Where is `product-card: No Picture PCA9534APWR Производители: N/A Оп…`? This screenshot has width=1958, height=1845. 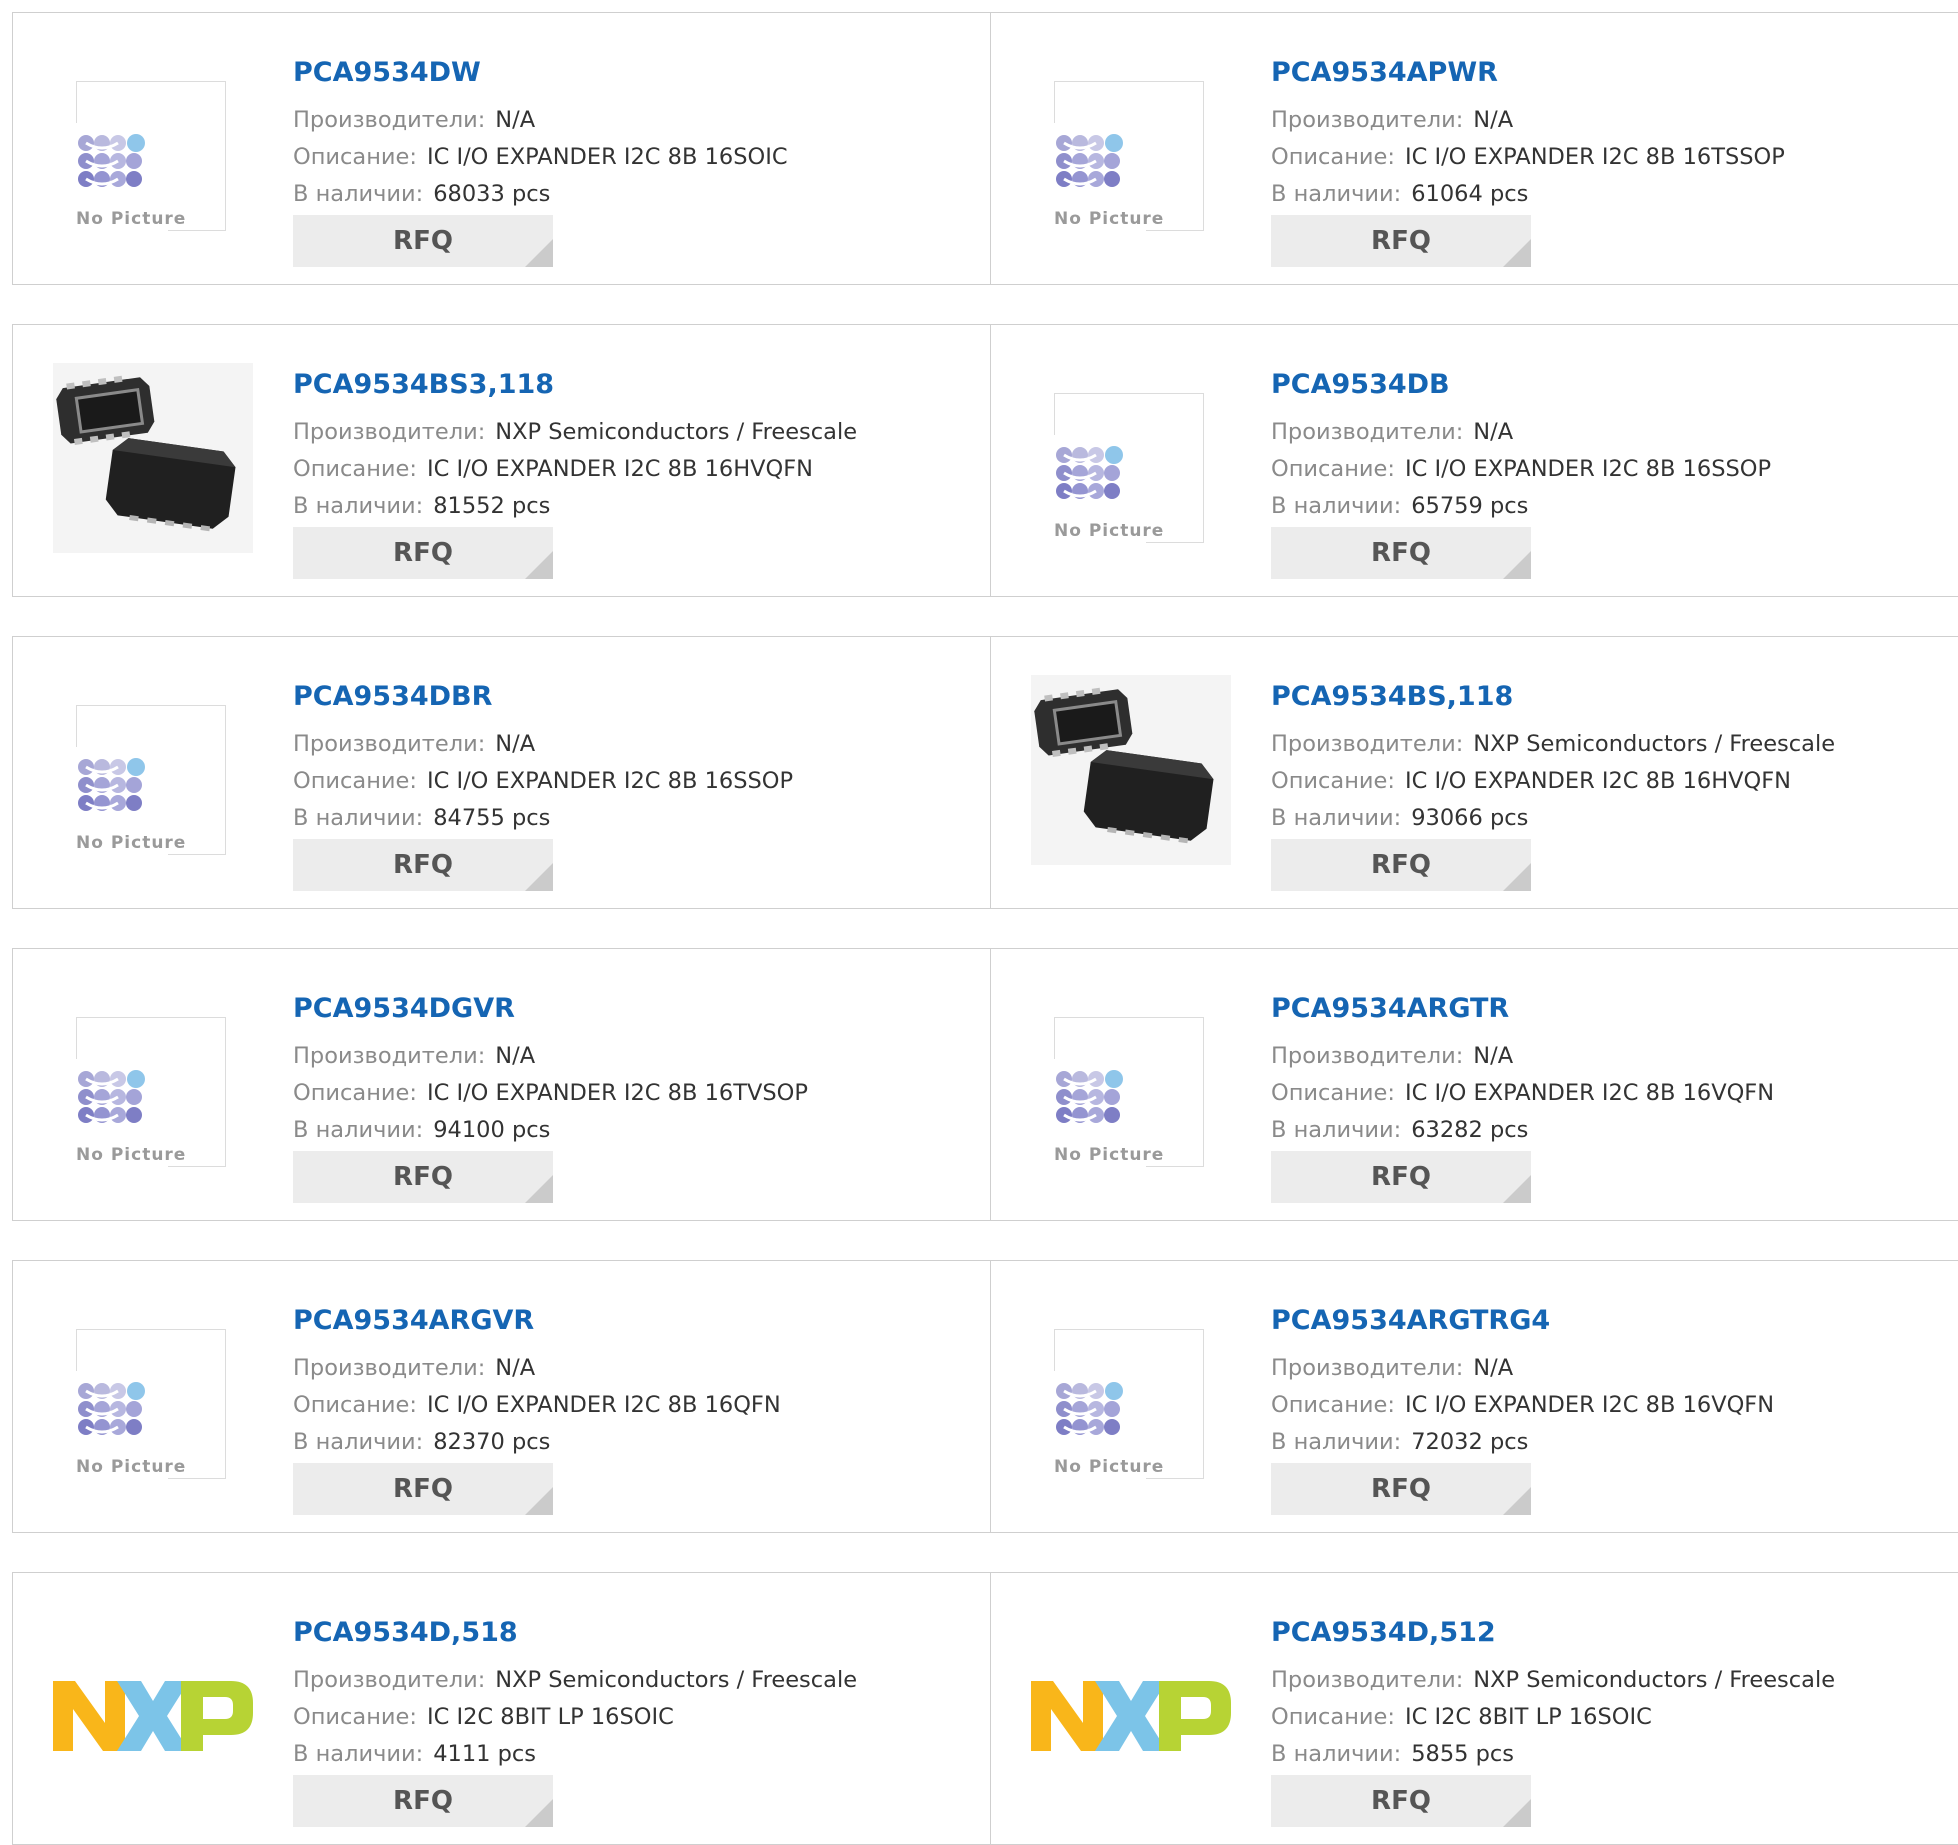
product-card: No Picture PCA9534APWR Производители: N/A Оп… is located at coordinates (1474, 148).